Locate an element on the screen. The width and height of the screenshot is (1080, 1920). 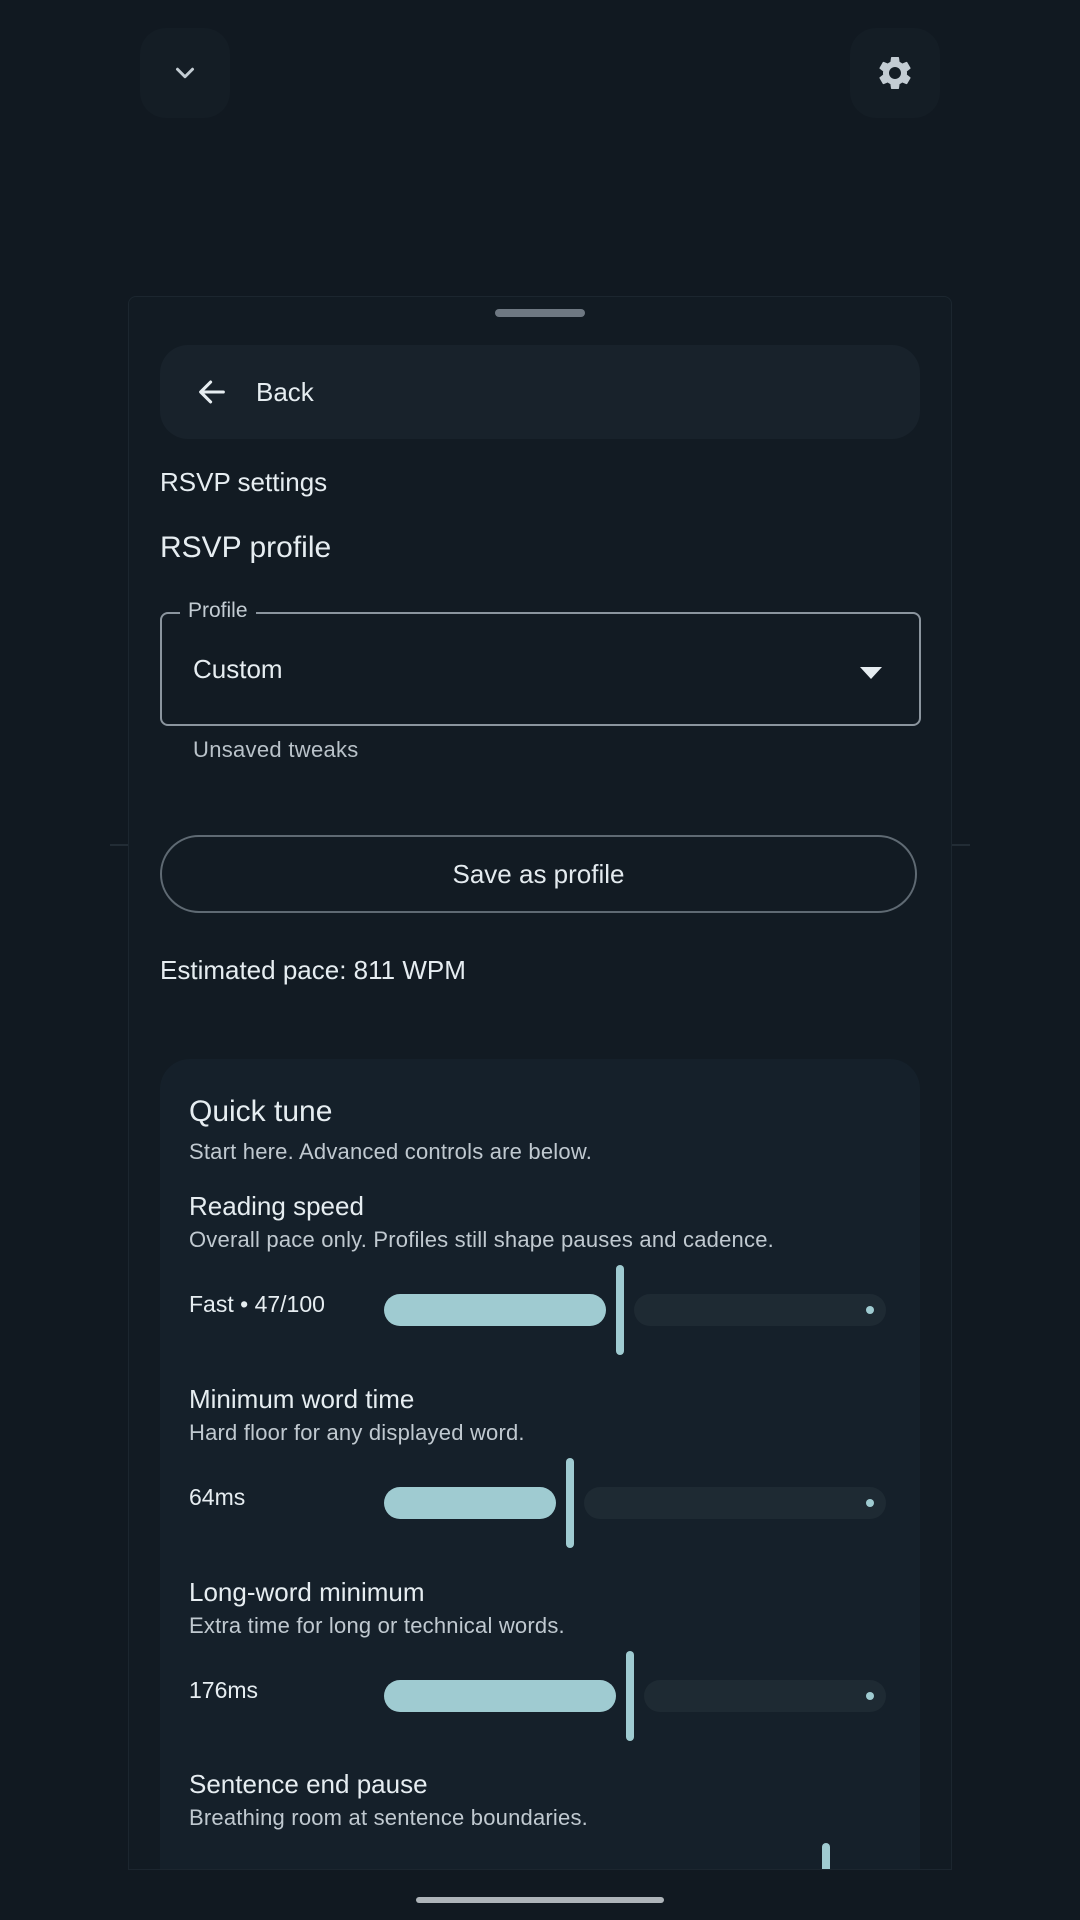
collapse-button is located at coordinates (185, 73).